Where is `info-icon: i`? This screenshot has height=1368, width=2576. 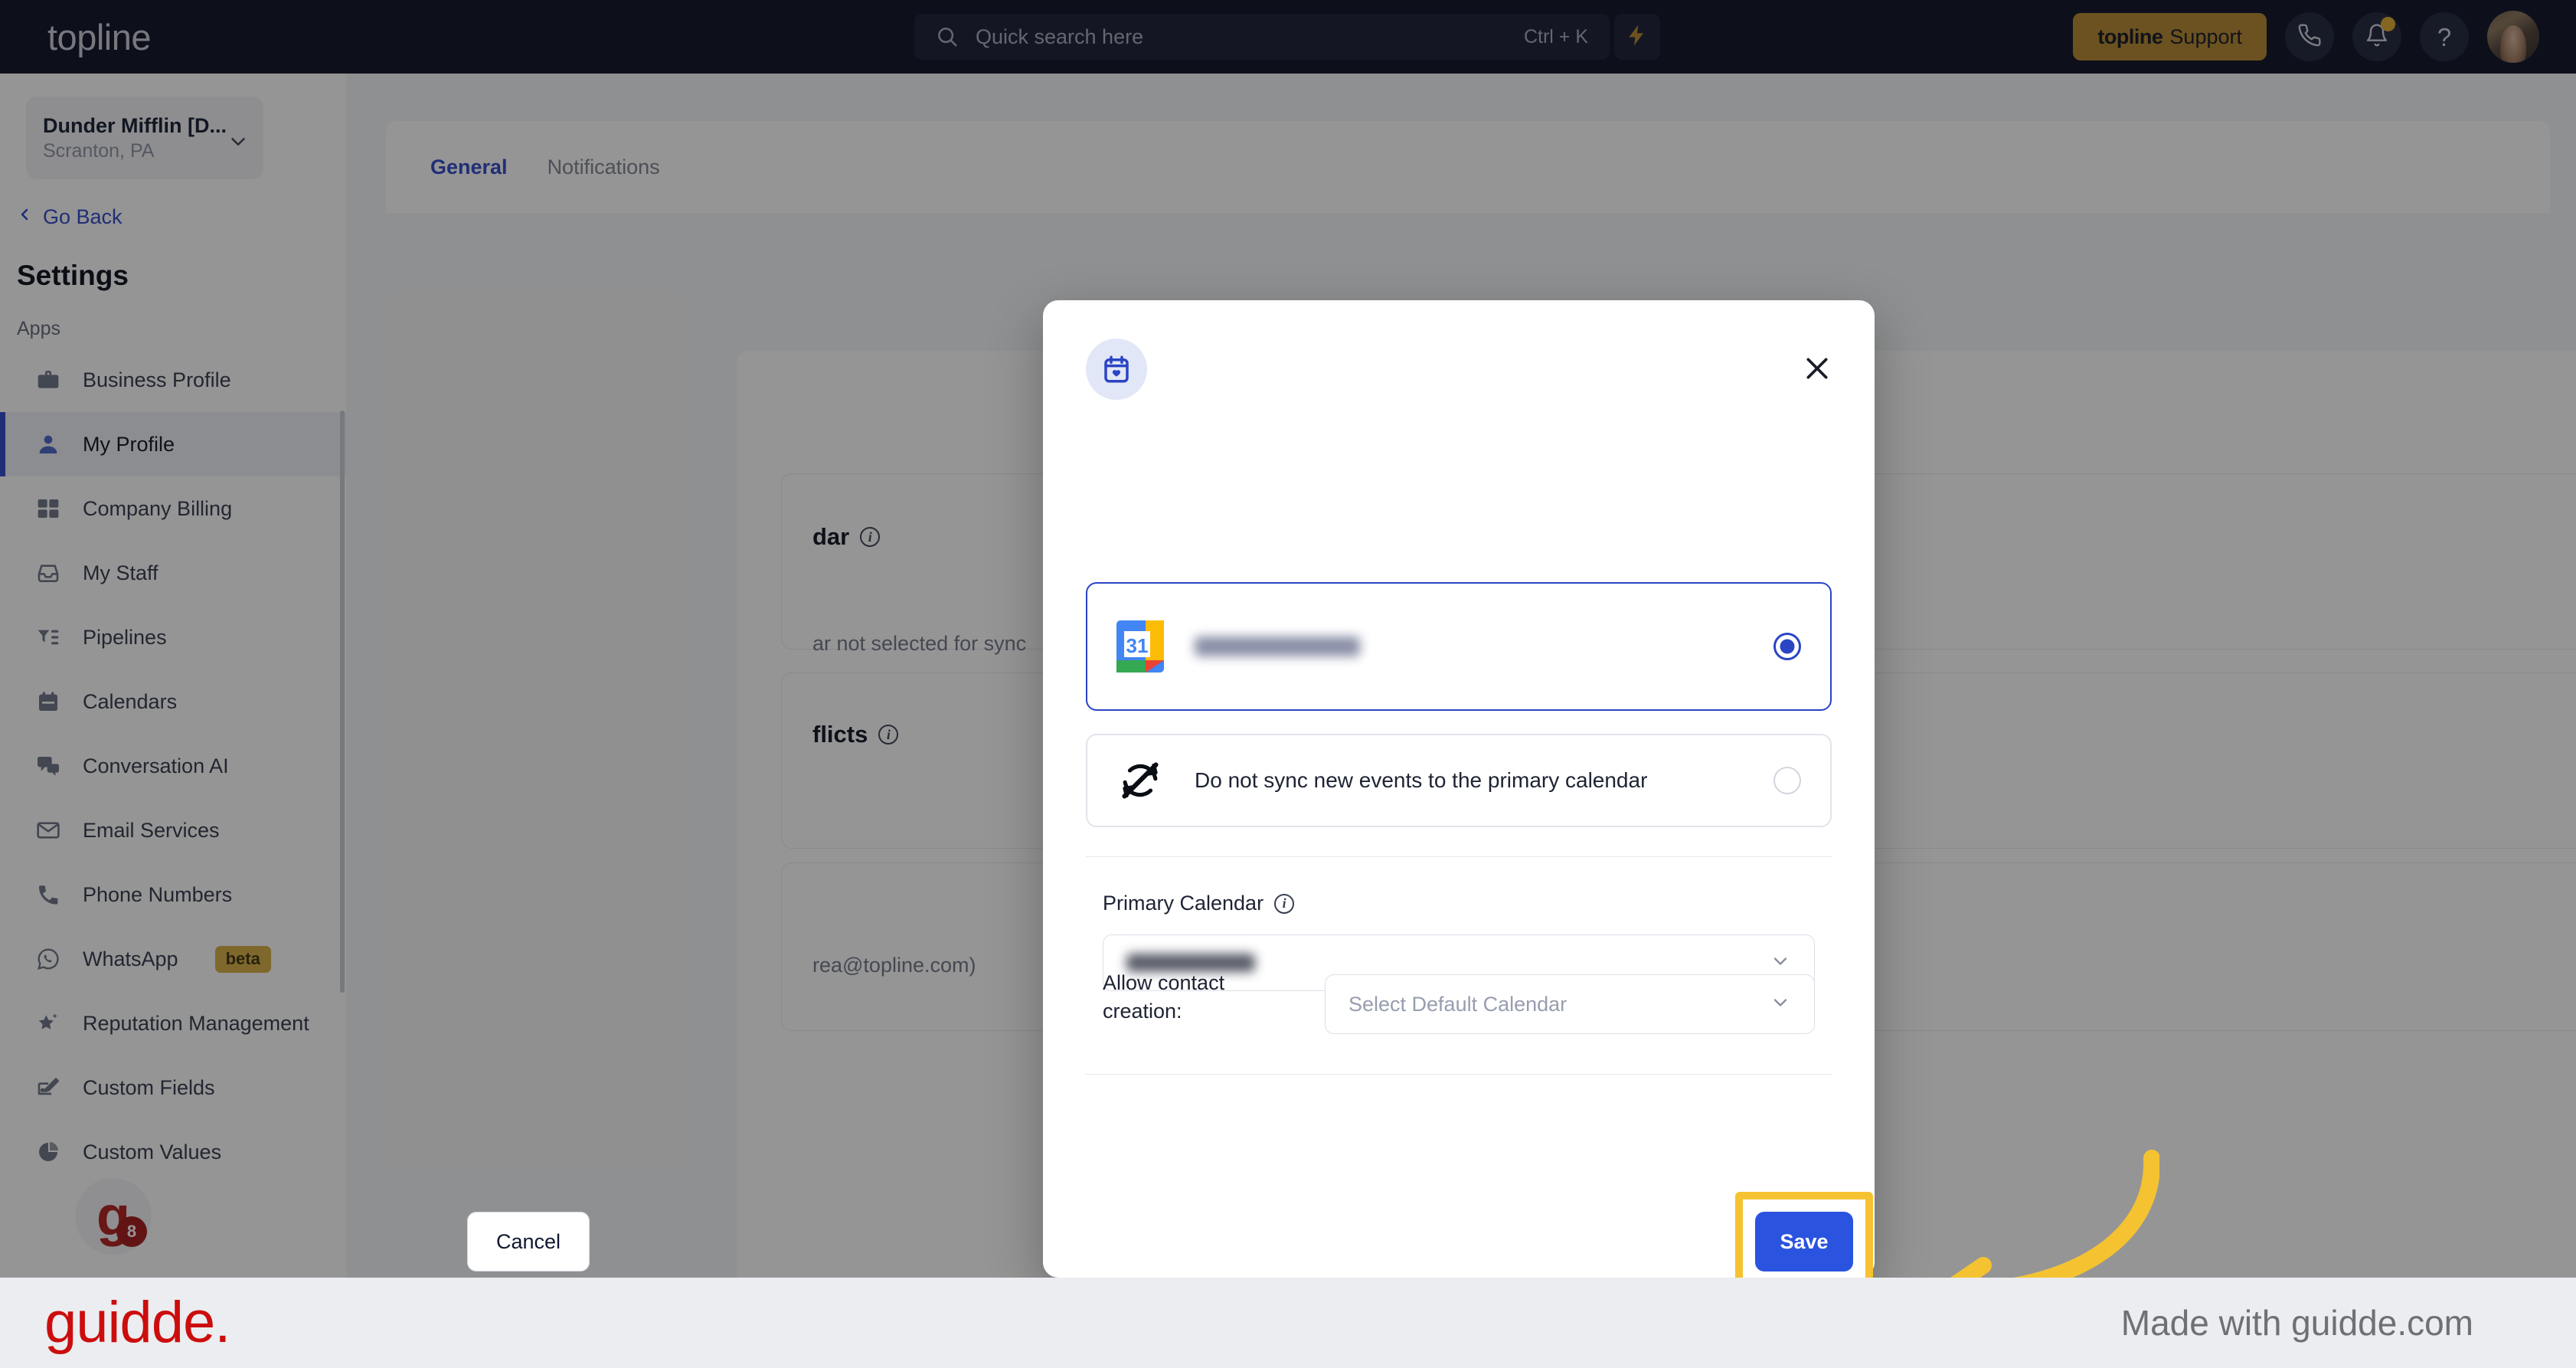 info-icon: i is located at coordinates (1284, 904).